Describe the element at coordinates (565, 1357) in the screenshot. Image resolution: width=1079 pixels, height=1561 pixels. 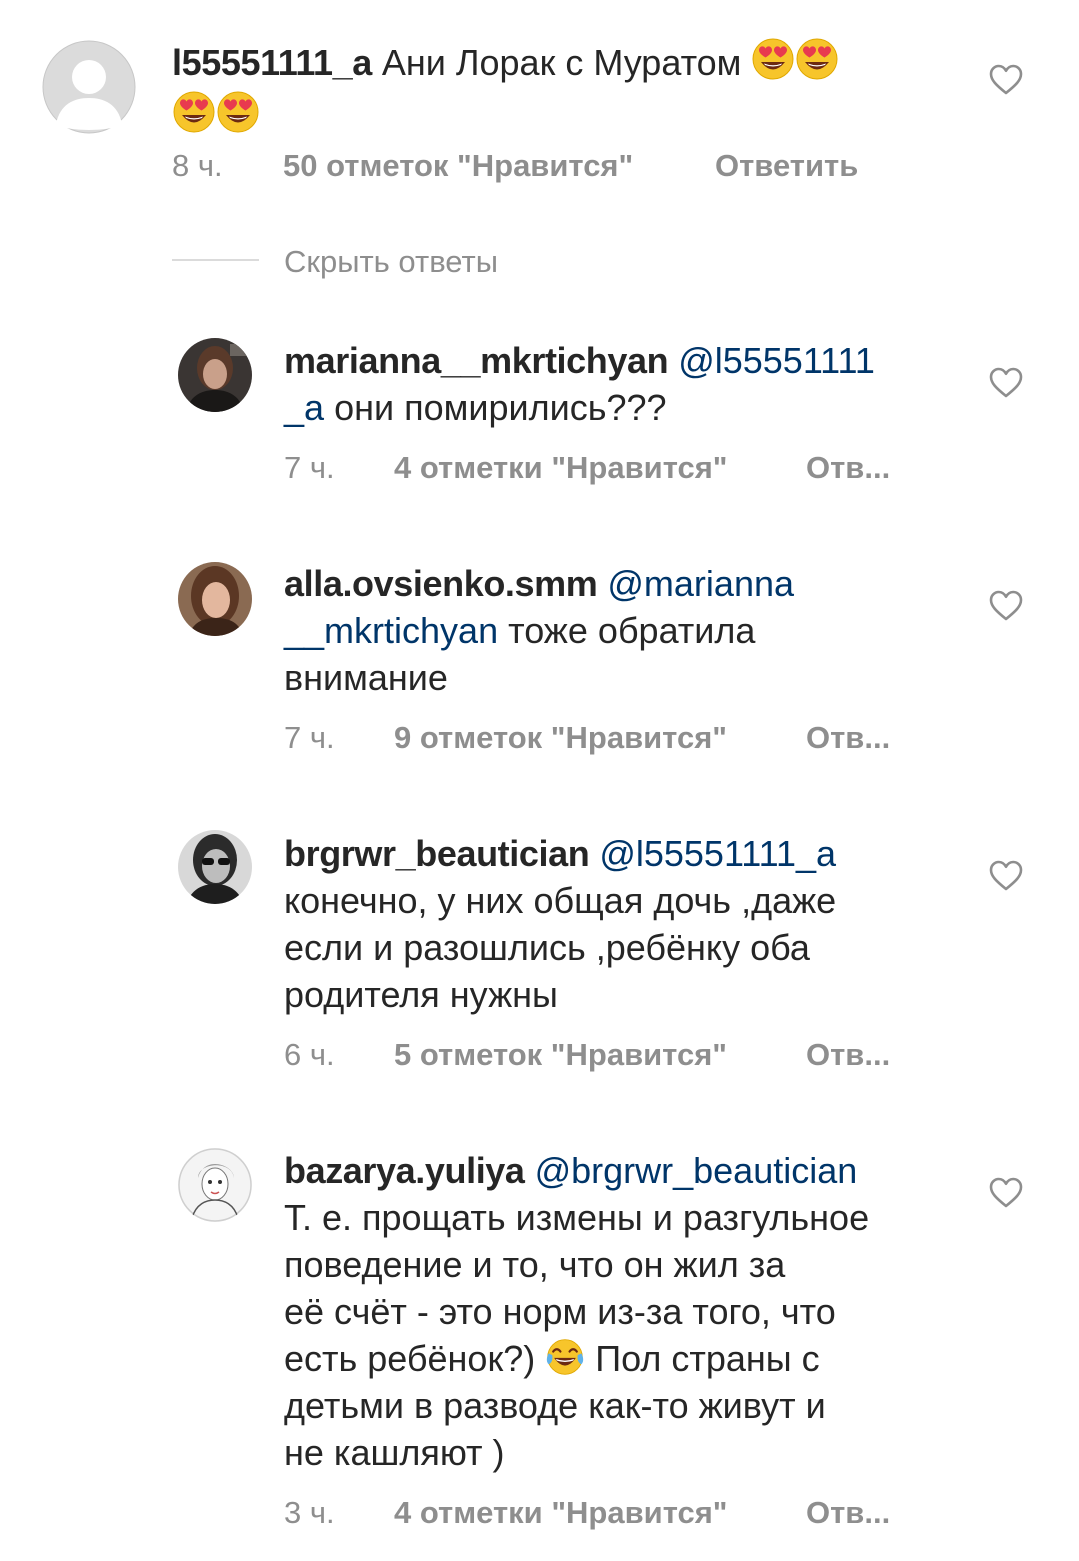
I see `tears-of-joy-emoji-icon` at that location.